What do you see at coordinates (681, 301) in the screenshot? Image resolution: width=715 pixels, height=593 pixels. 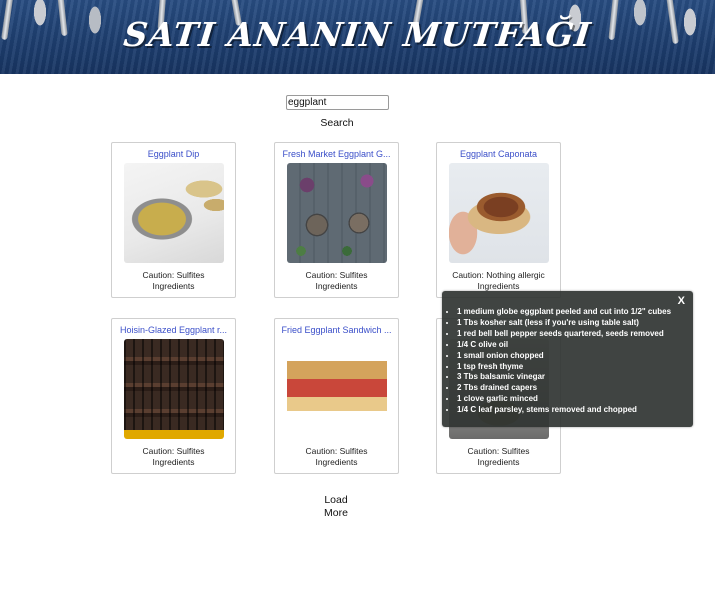 I see `close-icon: X` at bounding box center [681, 301].